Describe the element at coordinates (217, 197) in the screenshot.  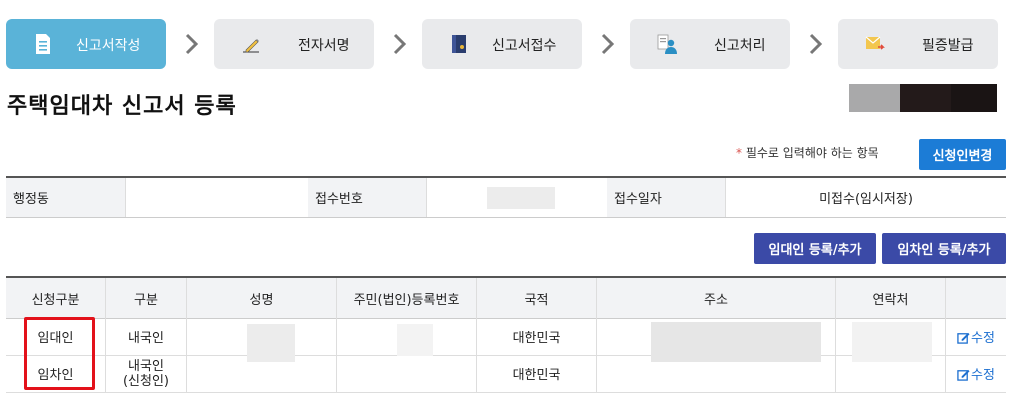
I see `dong-value` at that location.